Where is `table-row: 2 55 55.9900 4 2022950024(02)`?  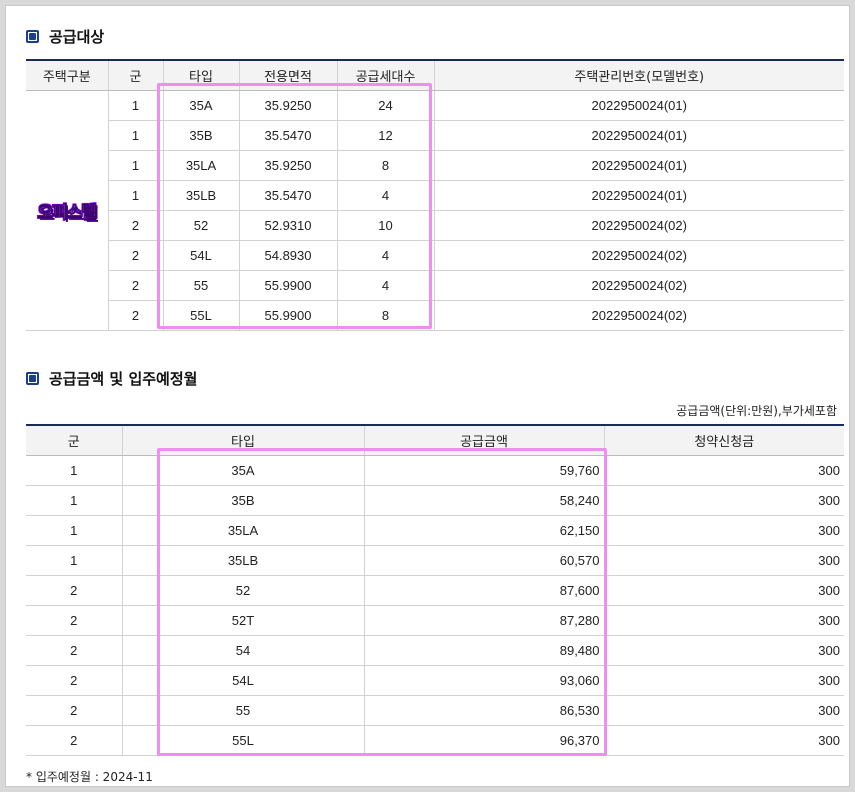 table-row: 2 55 55.9900 4 2022950024(02) is located at coordinates (435, 285).